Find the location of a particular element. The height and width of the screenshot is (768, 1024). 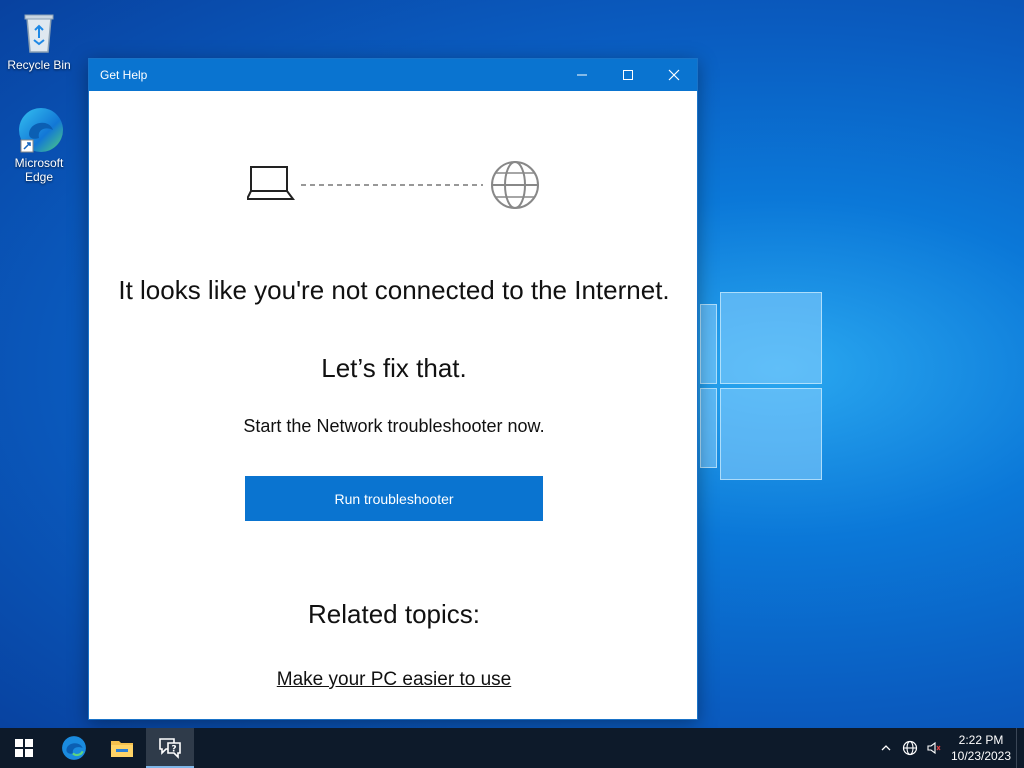

show-hidden-icons-button is located at coordinates (886, 748).